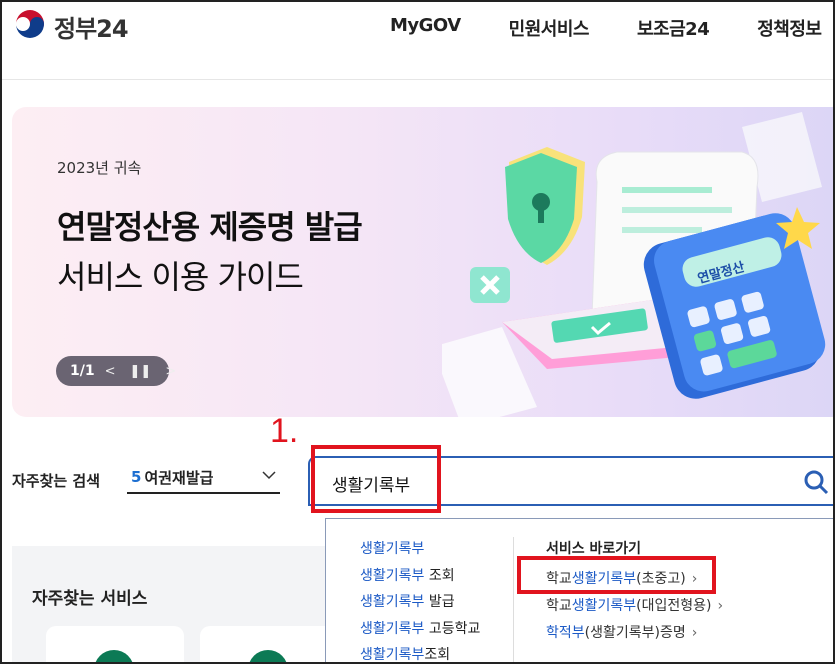 The image size is (835, 664). What do you see at coordinates (604, 606) in the screenshot?
I see `shortcut-highlight: 생활기록부` at bounding box center [604, 606].